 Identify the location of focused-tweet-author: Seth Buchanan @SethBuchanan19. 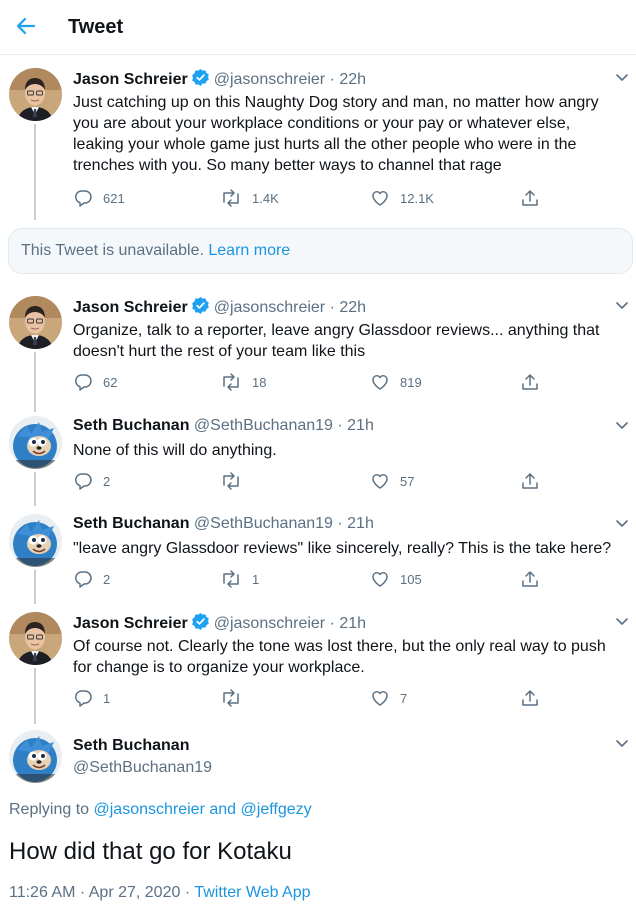
(318, 760).